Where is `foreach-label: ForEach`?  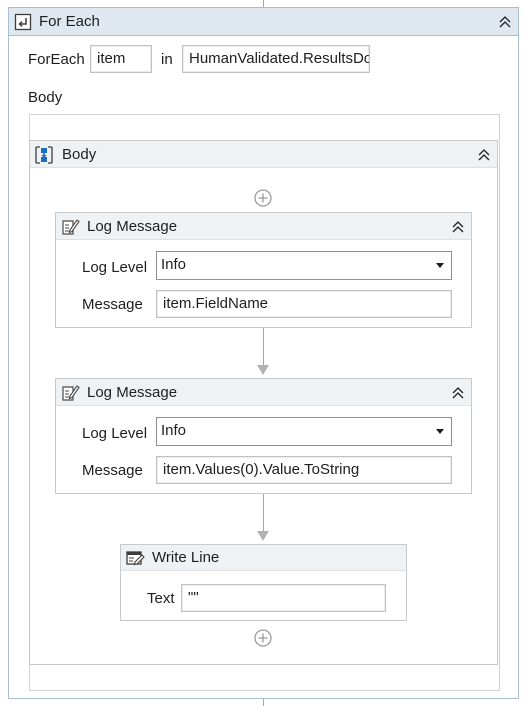
foreach-label: ForEach is located at coordinates (56, 59).